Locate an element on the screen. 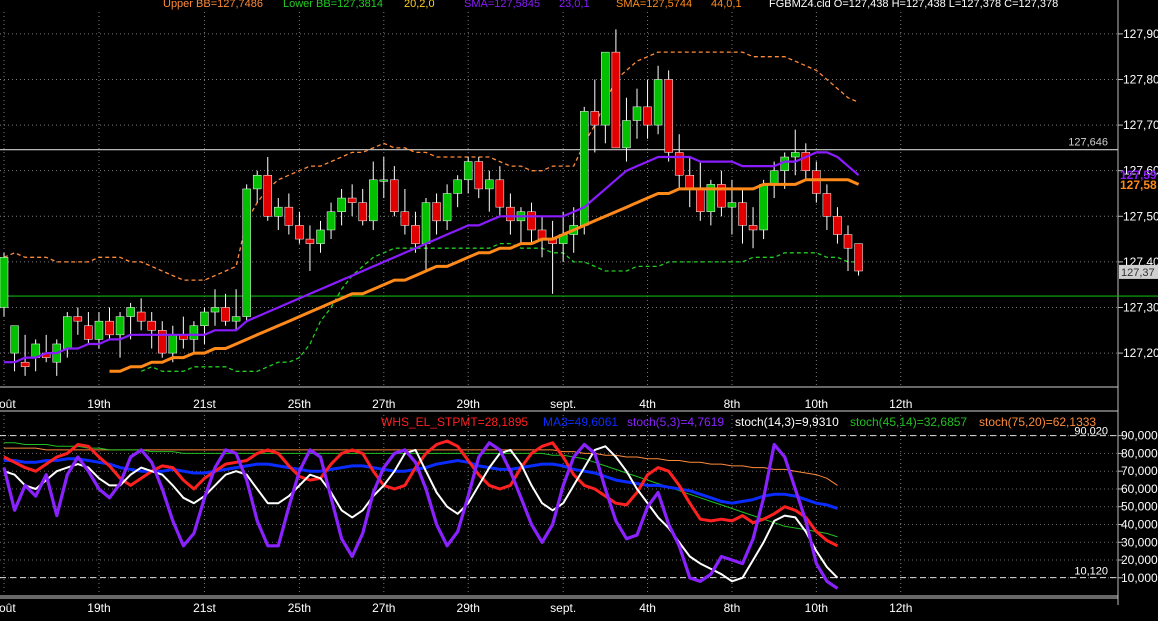 This screenshot has height=621, width=1158. osc-date-label: 21st is located at coordinates (204, 608).